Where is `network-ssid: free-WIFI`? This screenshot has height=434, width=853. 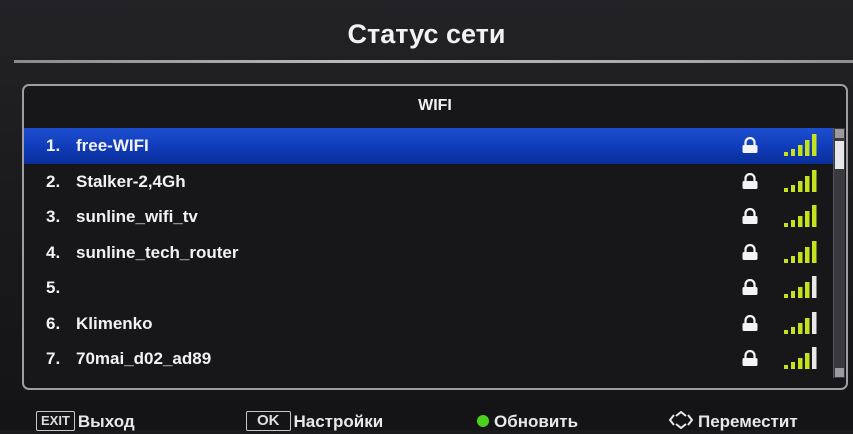 network-ssid: free-WIFI is located at coordinates (112, 145).